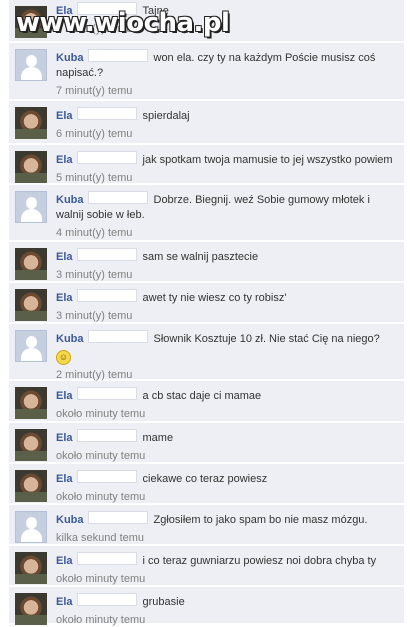  Describe the element at coordinates (206, 443) in the screenshot. I see `comment-item: Ela mame około minuty temu` at that location.